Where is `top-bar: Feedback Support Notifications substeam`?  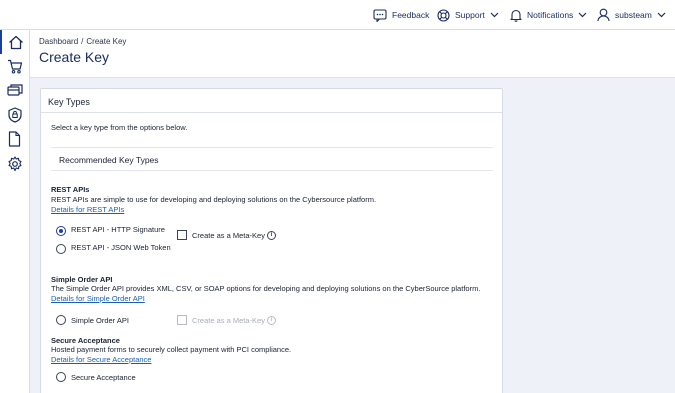 top-bar: Feedback Support Notifications substeam is located at coordinates (337, 15).